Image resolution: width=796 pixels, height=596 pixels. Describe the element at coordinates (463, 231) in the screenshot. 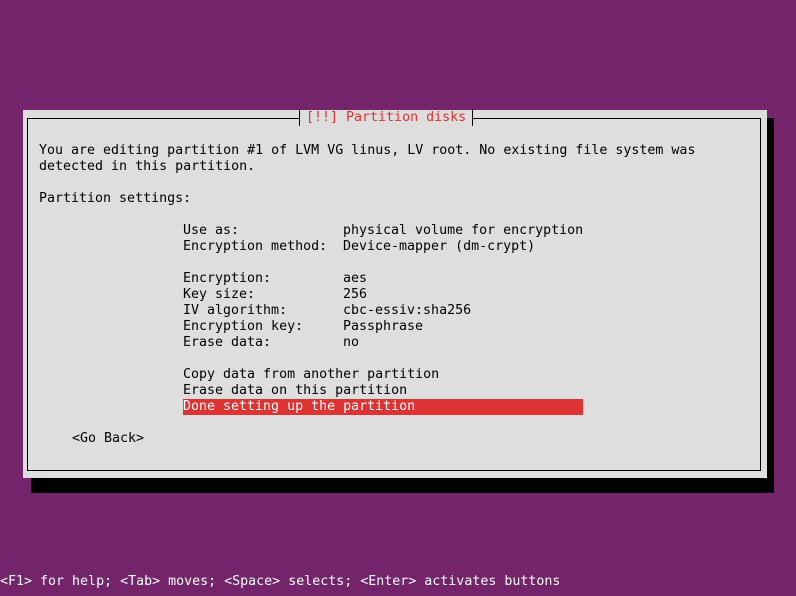

I see `setting-value-use-as: physical volume for encryption` at that location.